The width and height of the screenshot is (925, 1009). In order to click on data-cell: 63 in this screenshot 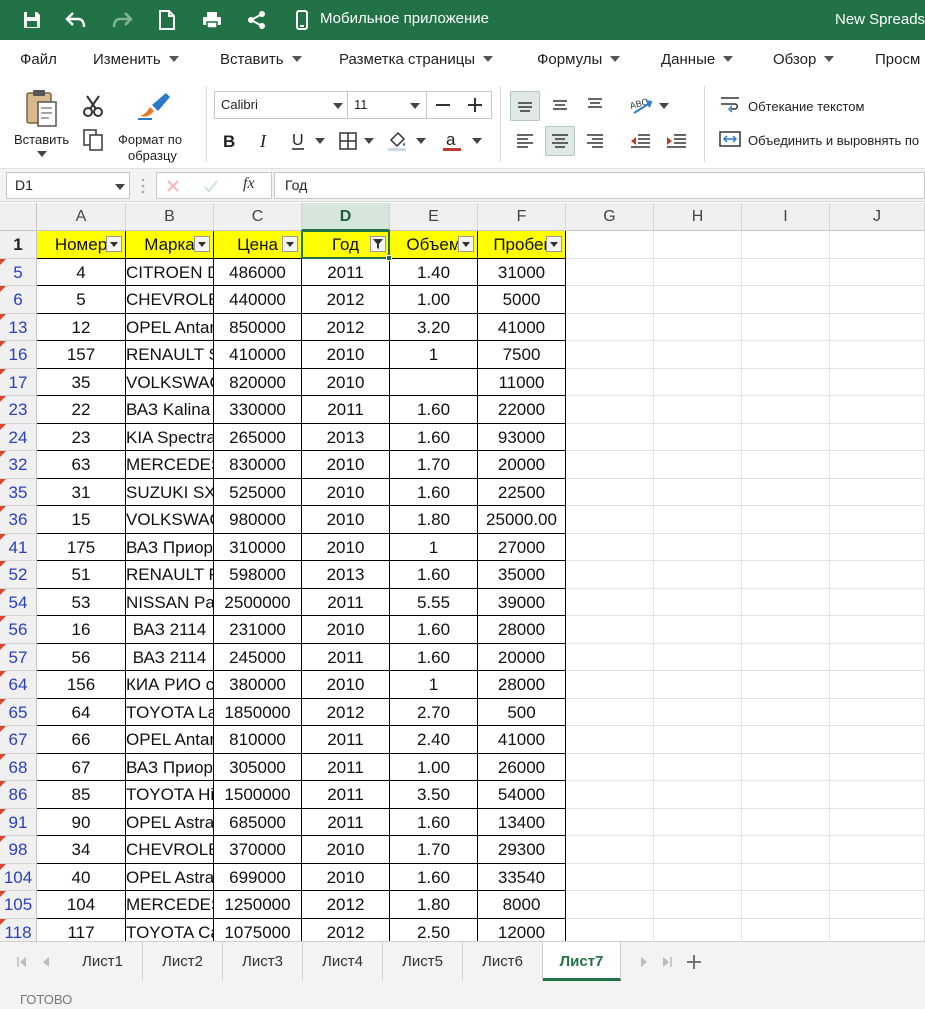, I will do `click(81, 465)`.